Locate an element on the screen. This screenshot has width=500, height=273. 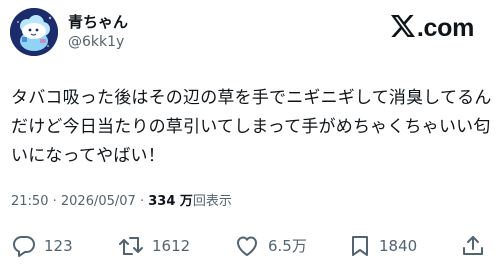
share-button is located at coordinates (473, 246).